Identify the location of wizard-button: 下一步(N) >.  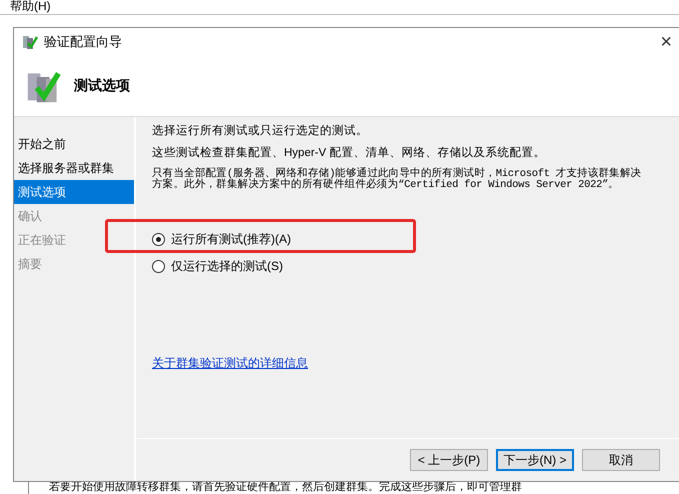
(535, 460).